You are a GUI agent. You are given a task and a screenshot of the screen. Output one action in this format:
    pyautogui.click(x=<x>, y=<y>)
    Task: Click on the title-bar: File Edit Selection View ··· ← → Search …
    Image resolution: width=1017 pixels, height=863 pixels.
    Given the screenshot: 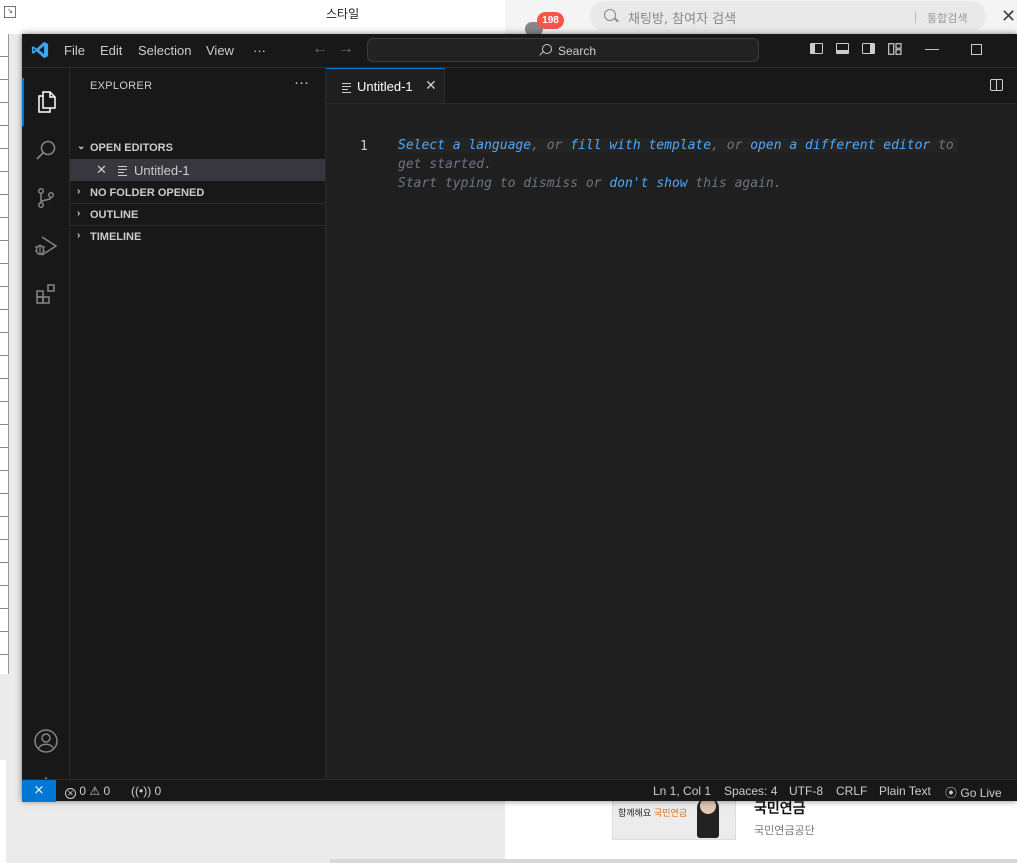 What is the action you would take?
    pyautogui.click(x=519, y=51)
    